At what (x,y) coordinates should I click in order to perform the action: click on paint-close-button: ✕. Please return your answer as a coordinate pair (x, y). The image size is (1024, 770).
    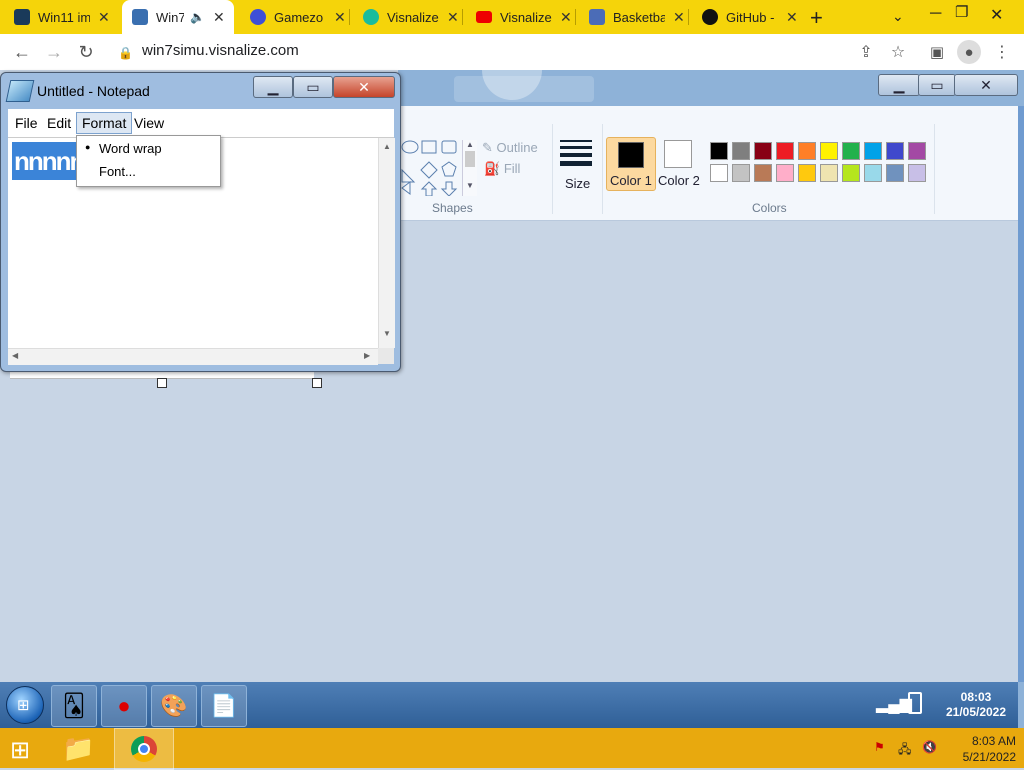
    Looking at the image, I should click on (986, 85).